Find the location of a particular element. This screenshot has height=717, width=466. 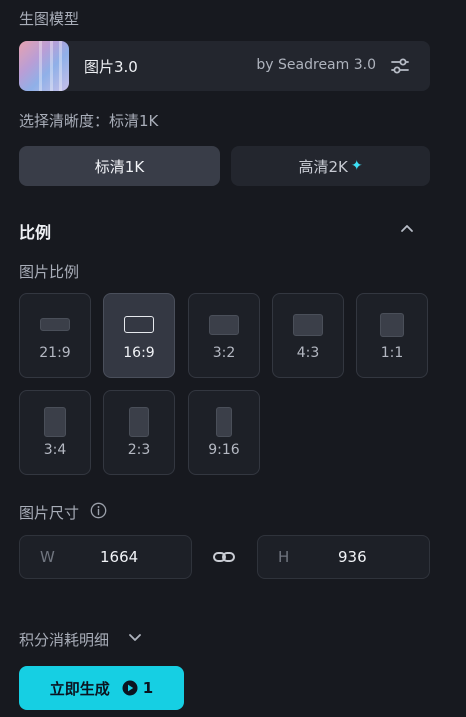

width-field: W 1664 is located at coordinates (105, 557).